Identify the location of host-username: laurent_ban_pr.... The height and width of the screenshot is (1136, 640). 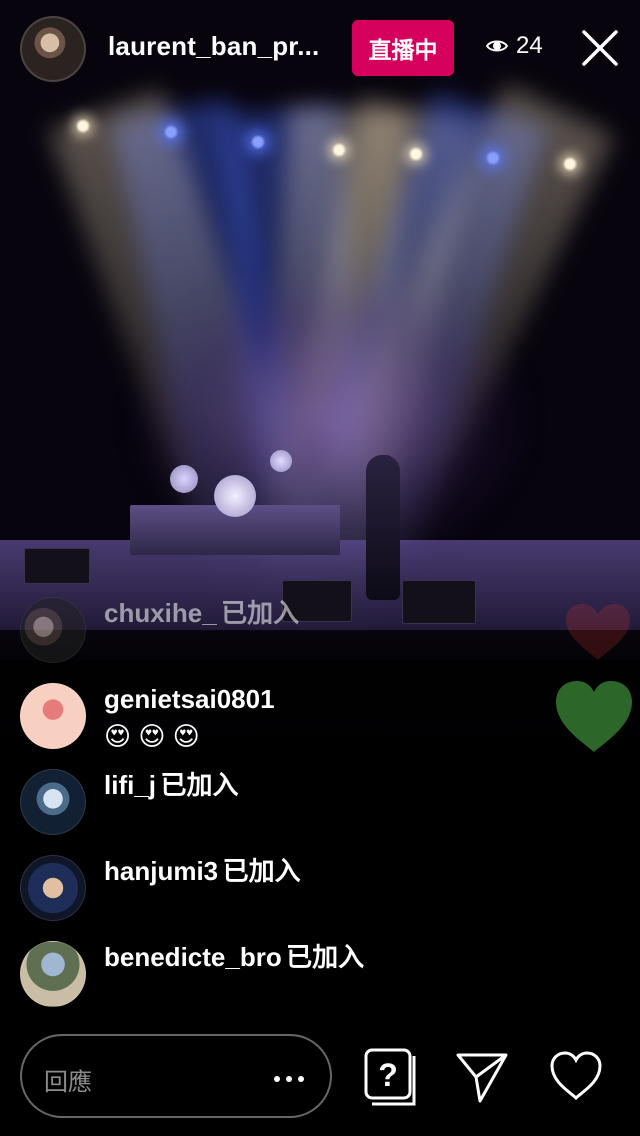
(213, 46).